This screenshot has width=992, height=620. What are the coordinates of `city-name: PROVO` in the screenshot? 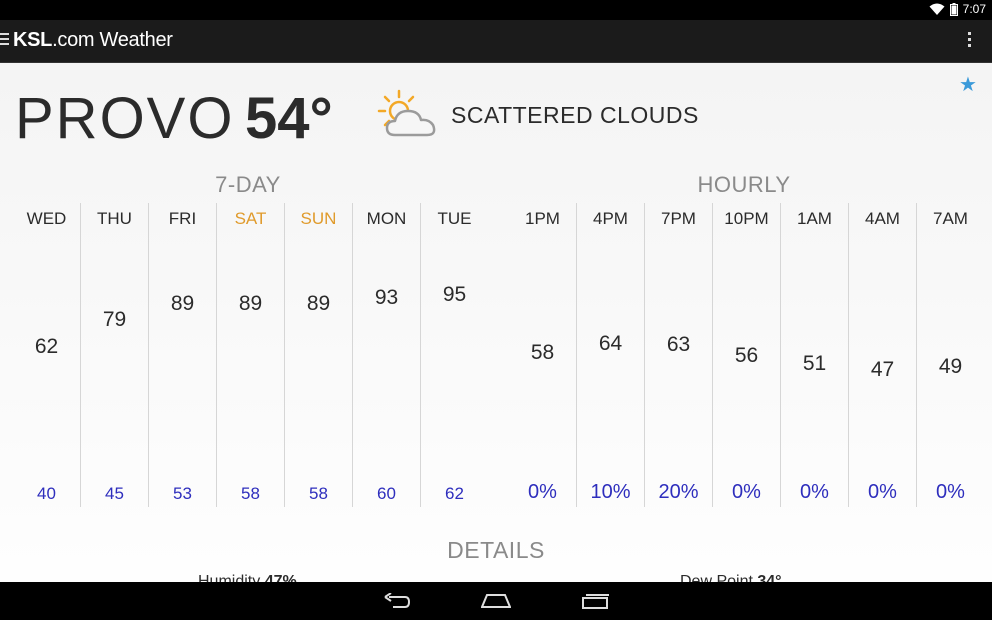 It's located at (125, 118).